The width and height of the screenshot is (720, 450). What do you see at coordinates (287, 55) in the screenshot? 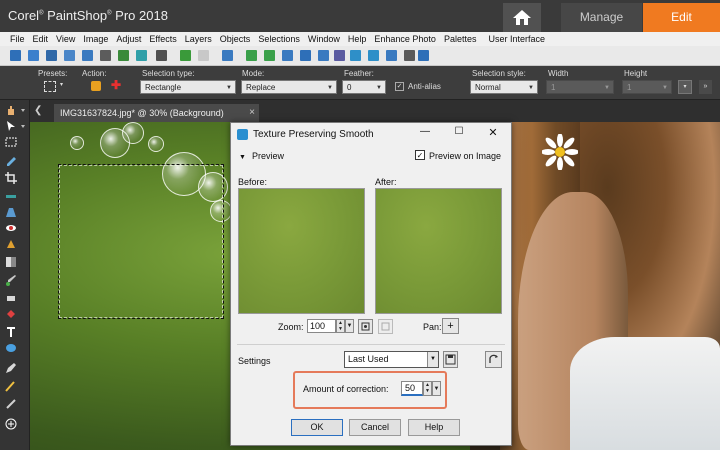
I see `resize-icon` at bounding box center [287, 55].